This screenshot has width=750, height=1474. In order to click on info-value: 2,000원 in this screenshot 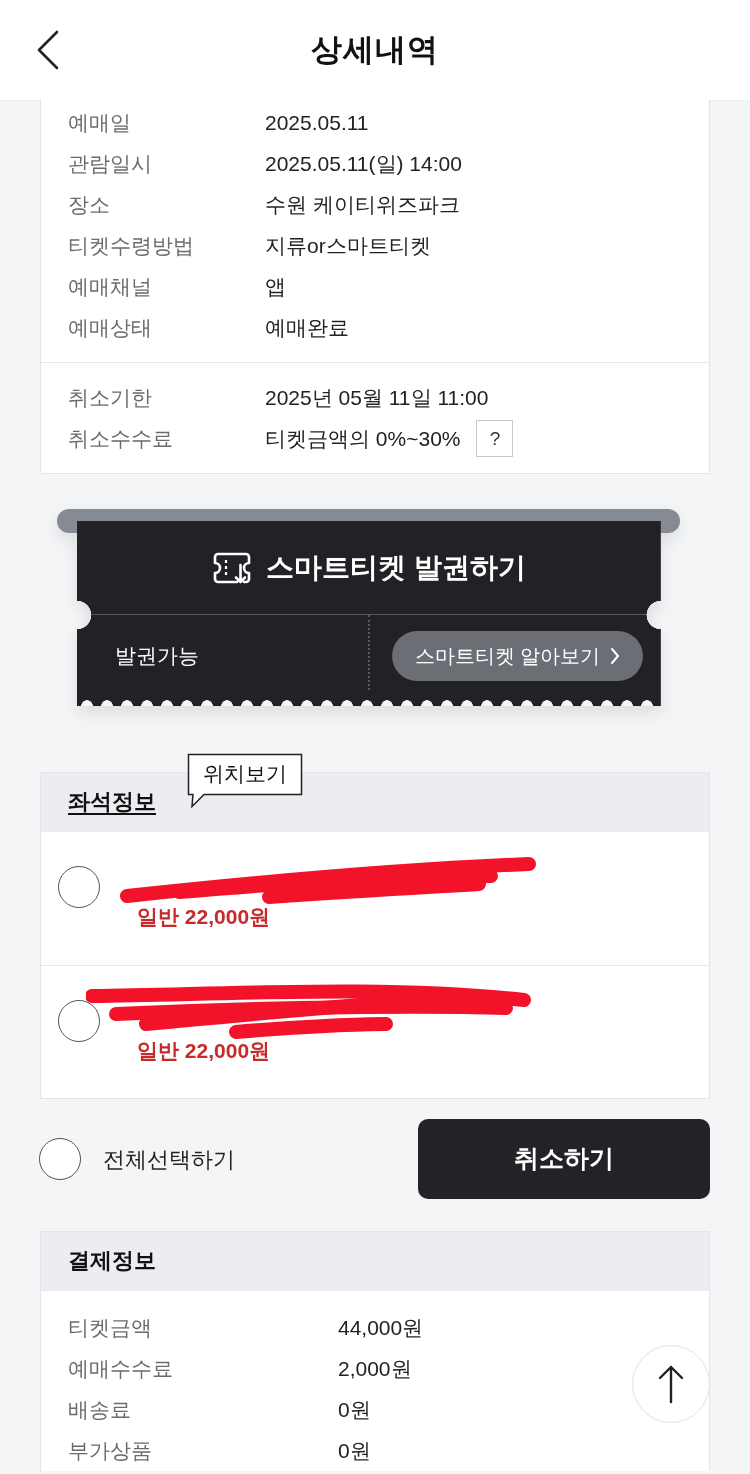, I will do `click(375, 1368)`.